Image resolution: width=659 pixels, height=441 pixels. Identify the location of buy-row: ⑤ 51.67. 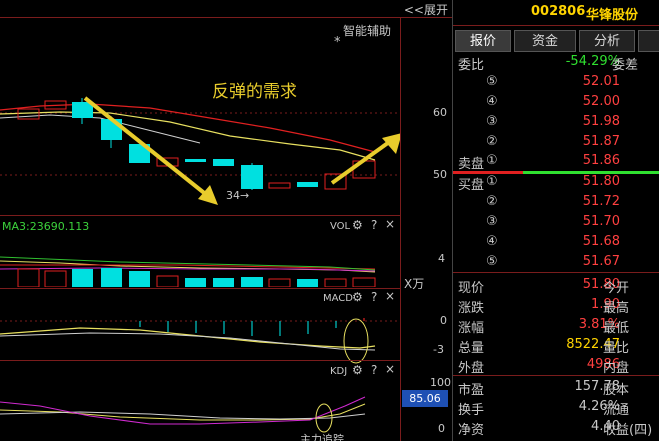
(556, 262).